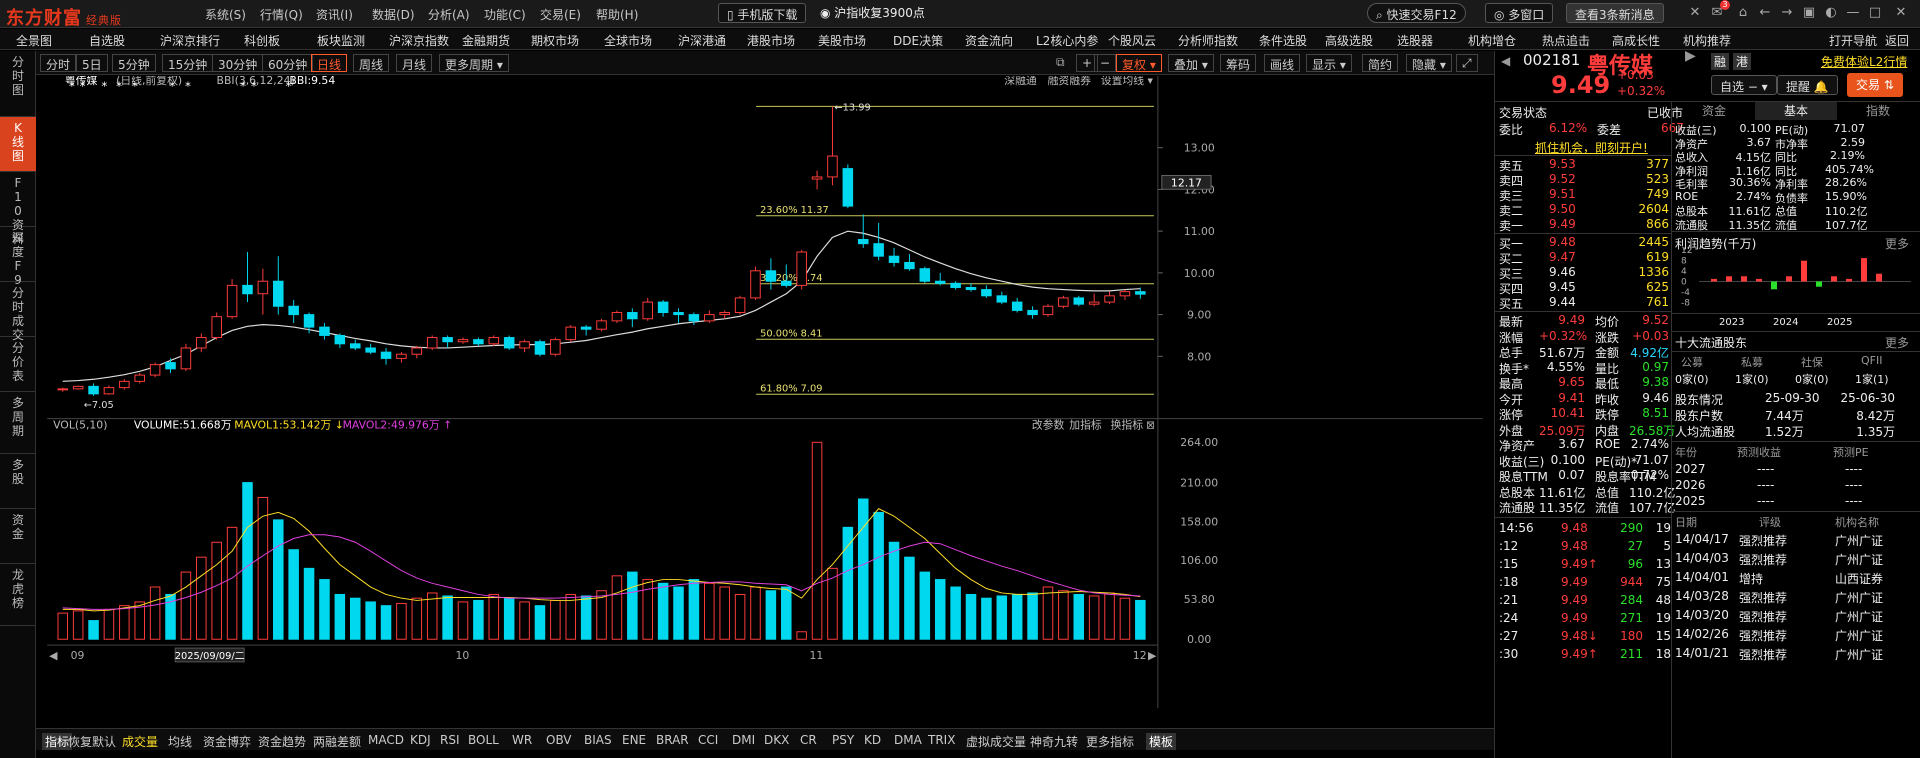  Describe the element at coordinates (634, 740) in the screenshot. I see `indicator-tab-14: ENE` at that location.